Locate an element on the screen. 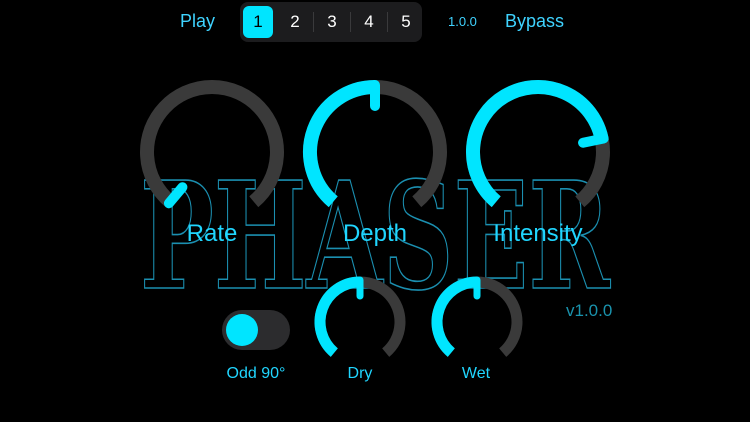 This screenshot has height=422, width=750. toggle-thumb is located at coordinates (242, 330).